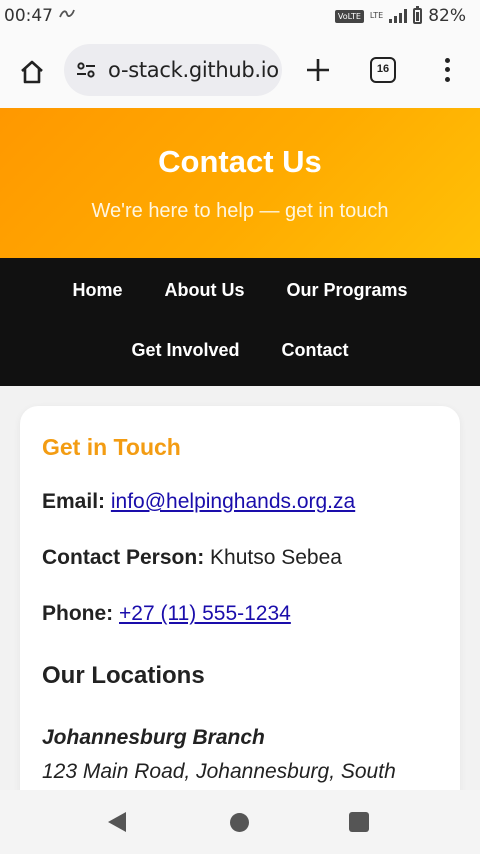  Describe the element at coordinates (315, 350) in the screenshot. I see `nav-link-contact: Contact` at that location.